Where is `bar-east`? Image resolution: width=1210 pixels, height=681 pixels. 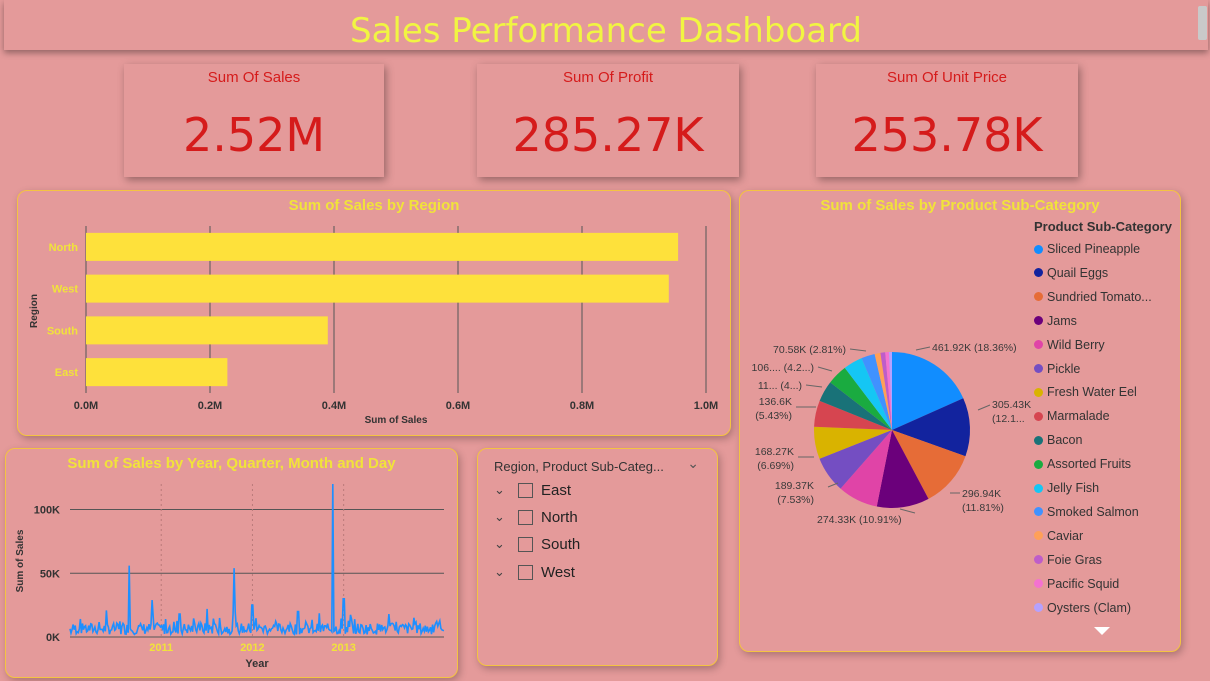 bar-east is located at coordinates (157, 372).